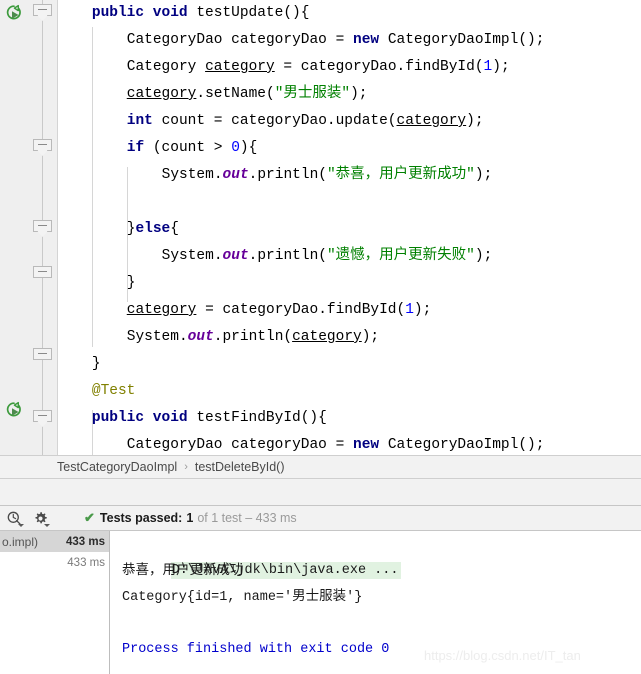 The image size is (641, 674). I want to click on tests-passed-count: 1, so click(190, 518).